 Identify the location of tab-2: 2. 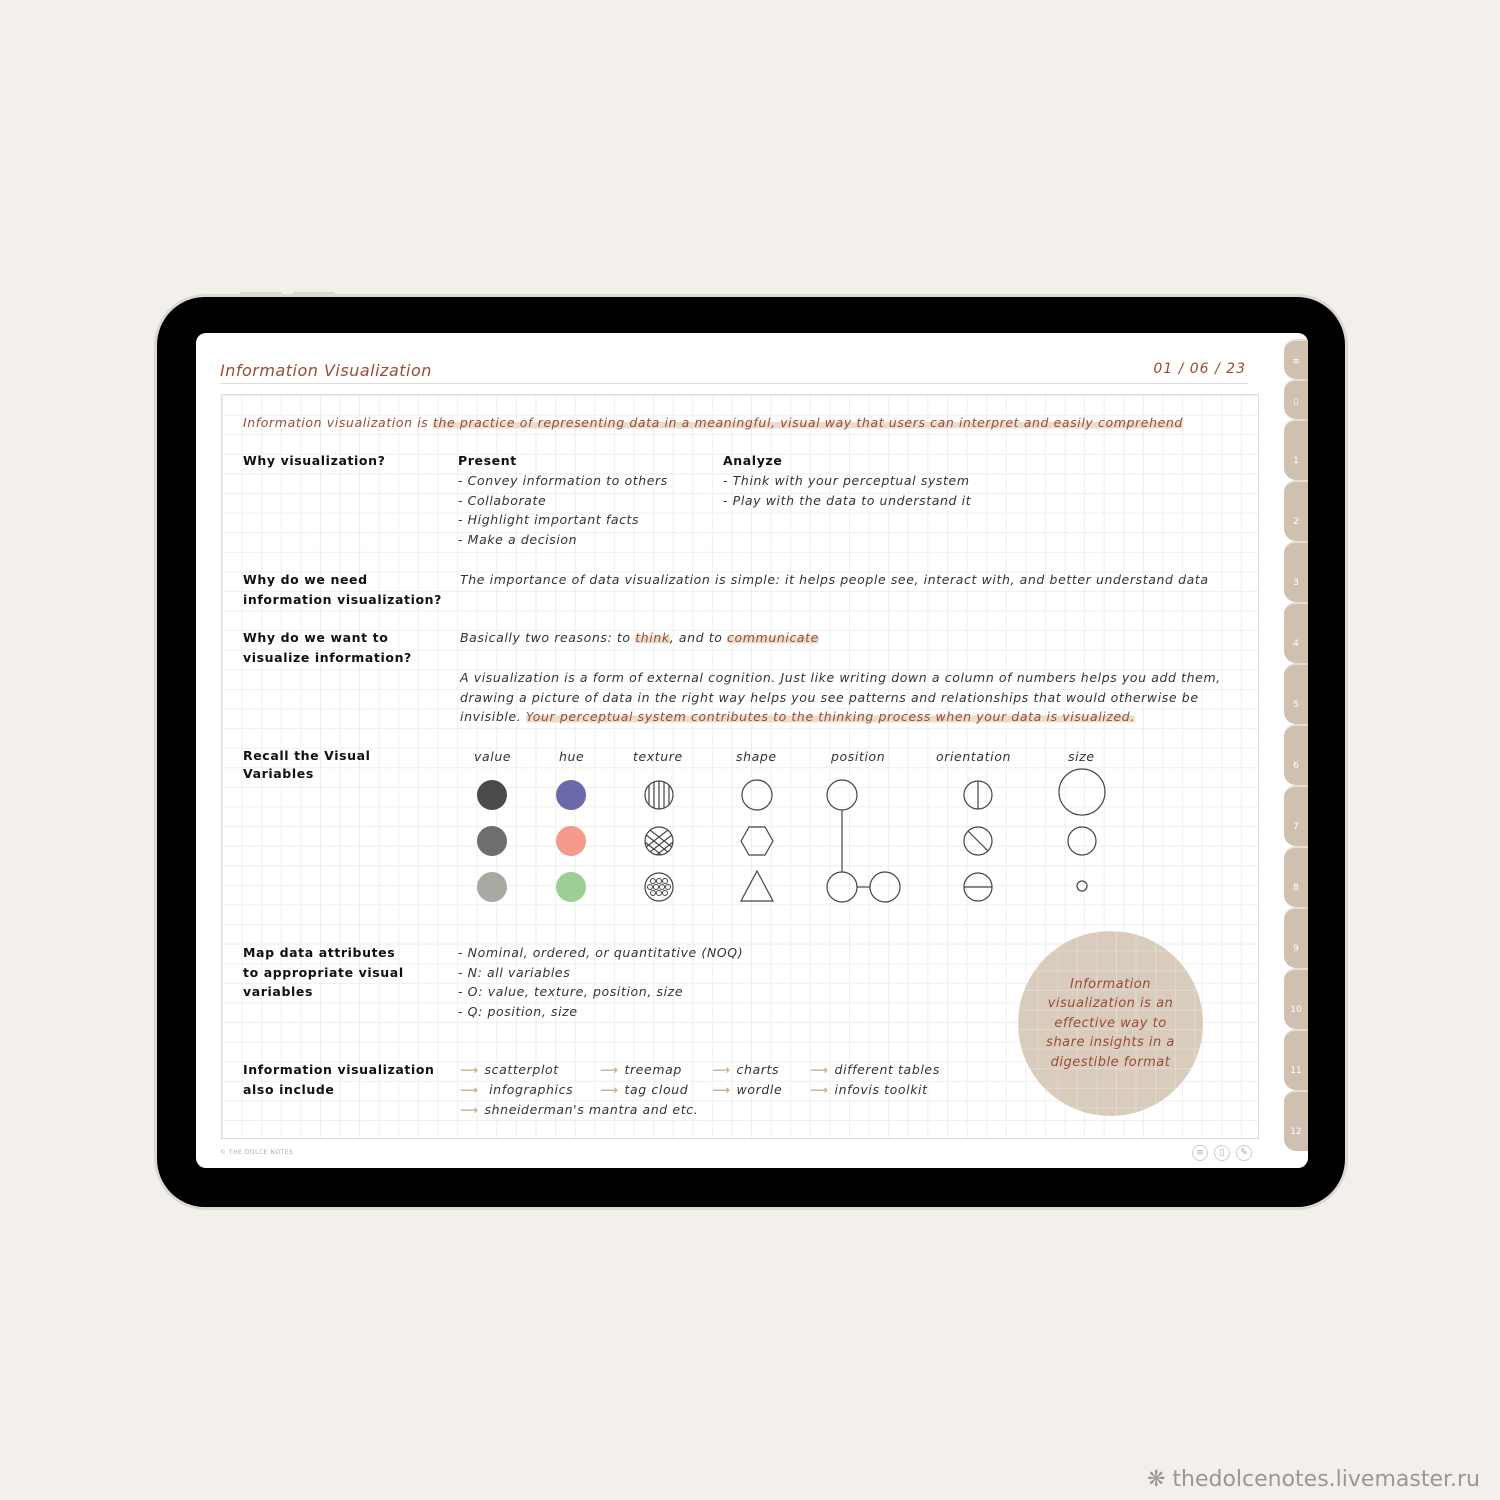
(1296, 510).